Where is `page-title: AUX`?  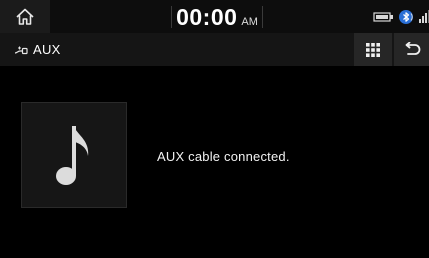
page-title: AUX is located at coordinates (37, 49).